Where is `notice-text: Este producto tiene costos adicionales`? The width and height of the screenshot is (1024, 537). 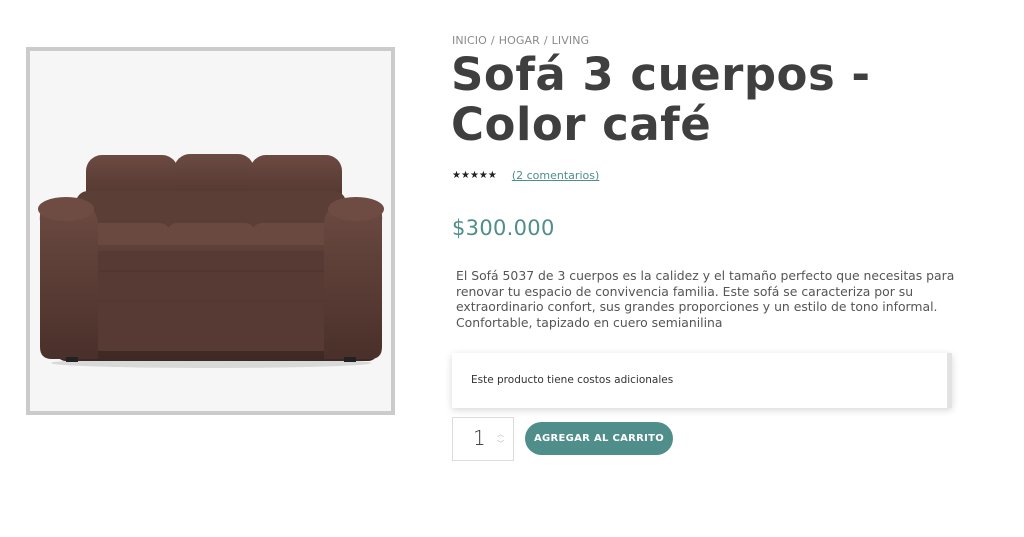
notice-text: Este producto tiene costos adicionales is located at coordinates (572, 380).